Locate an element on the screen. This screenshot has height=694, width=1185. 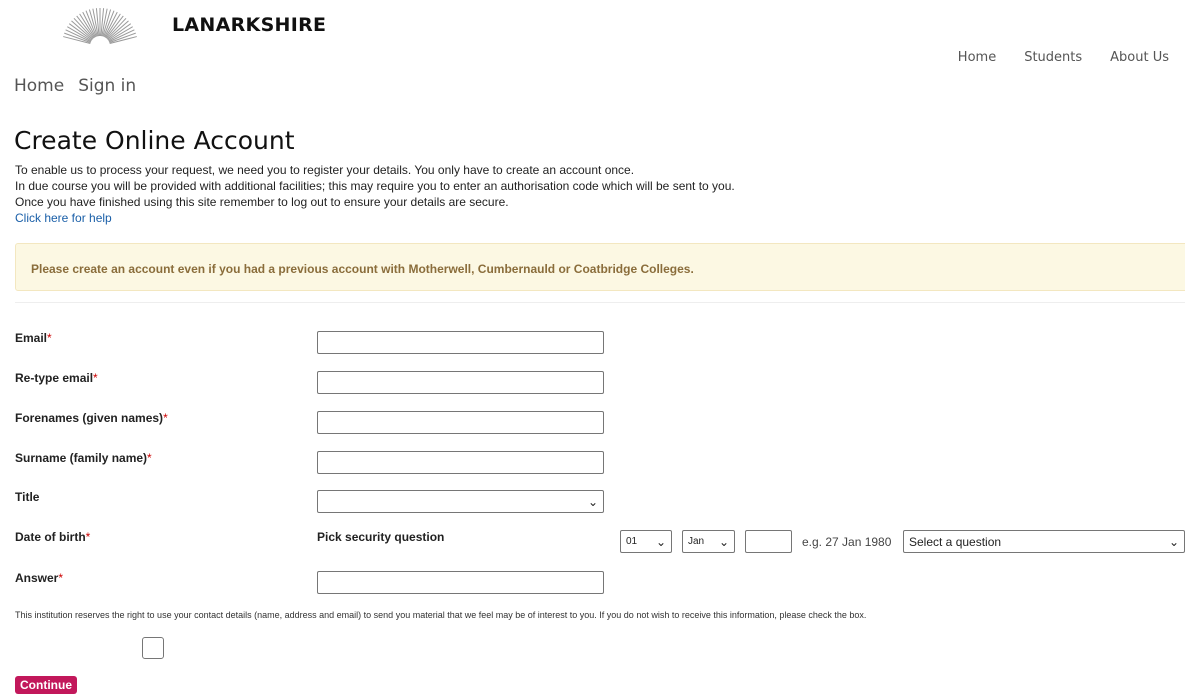
title-select: ⌄ is located at coordinates (460, 501).